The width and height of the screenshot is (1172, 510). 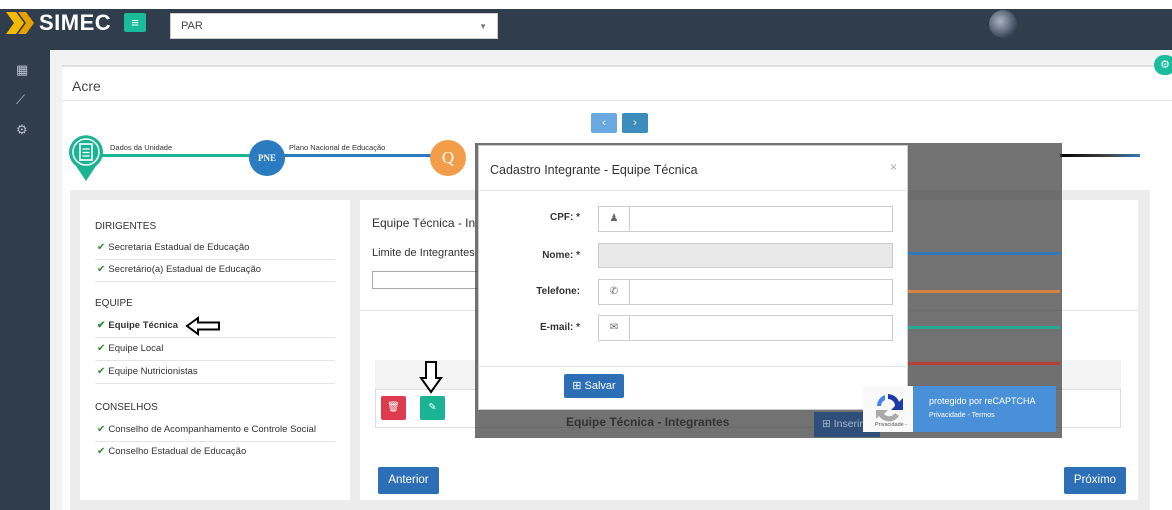 What do you see at coordinates (893, 167) in the screenshot?
I see `close-icon: ×` at bounding box center [893, 167].